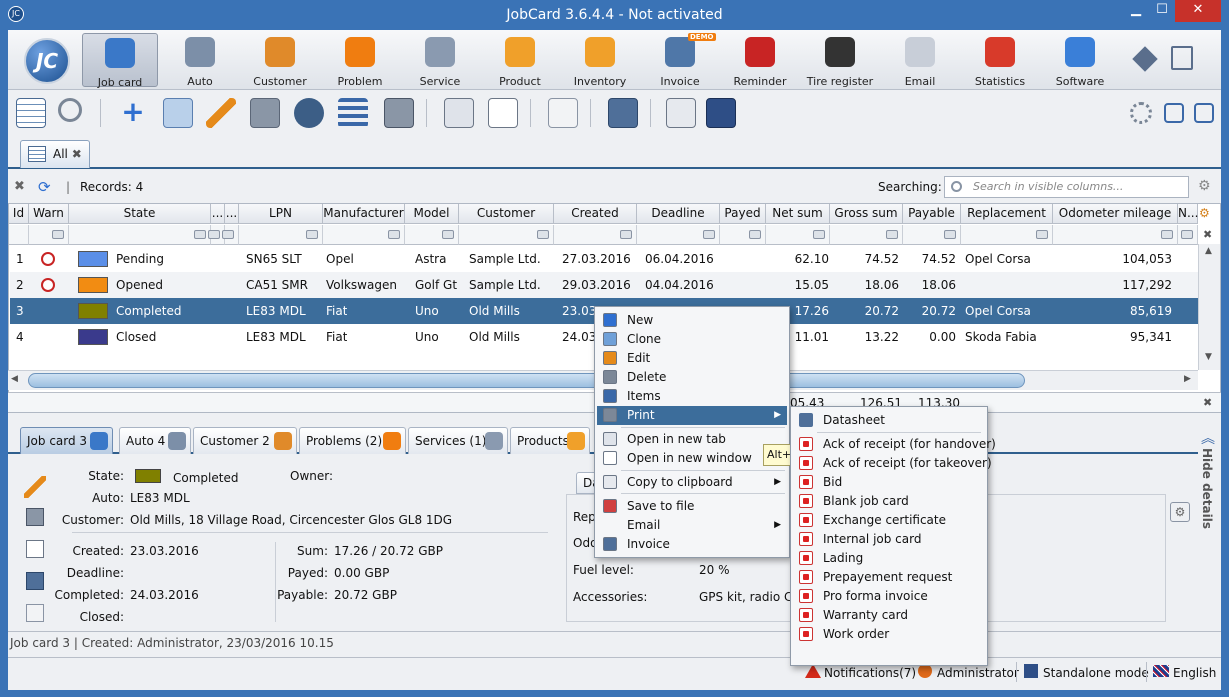 Image resolution: width=1229 pixels, height=697 pixels. Describe the element at coordinates (889, 558) in the screenshot. I see `print-option: Lading` at that location.